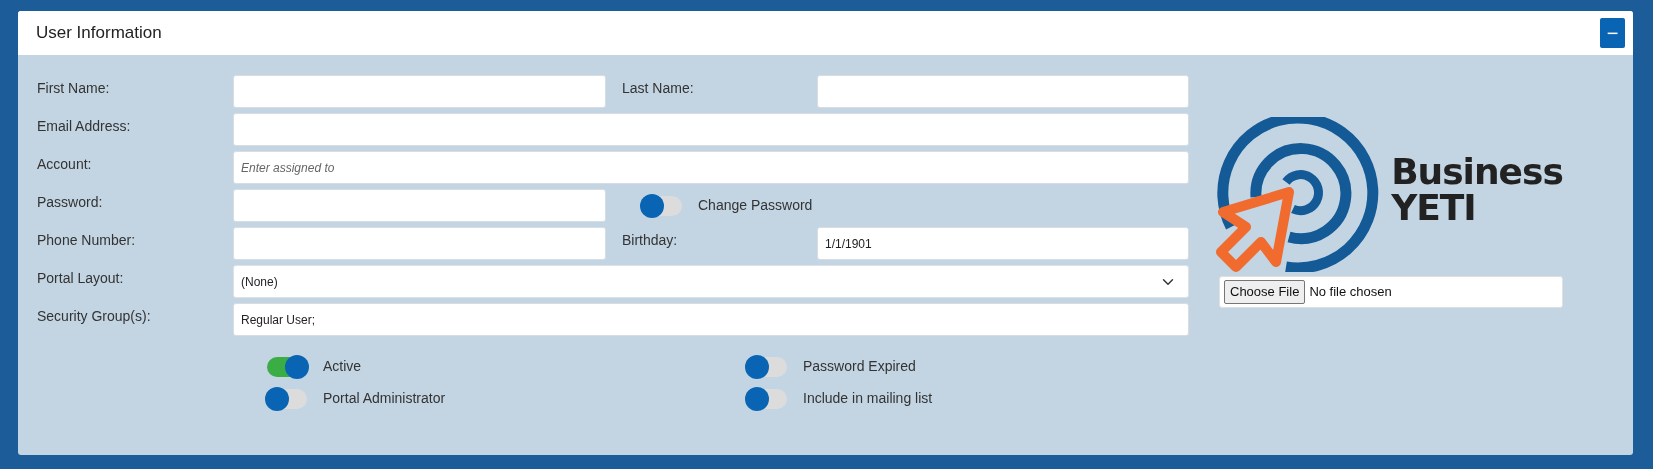 The image size is (1653, 469). What do you see at coordinates (87, 240) in the screenshot?
I see `field-label: Phone Number:` at bounding box center [87, 240].